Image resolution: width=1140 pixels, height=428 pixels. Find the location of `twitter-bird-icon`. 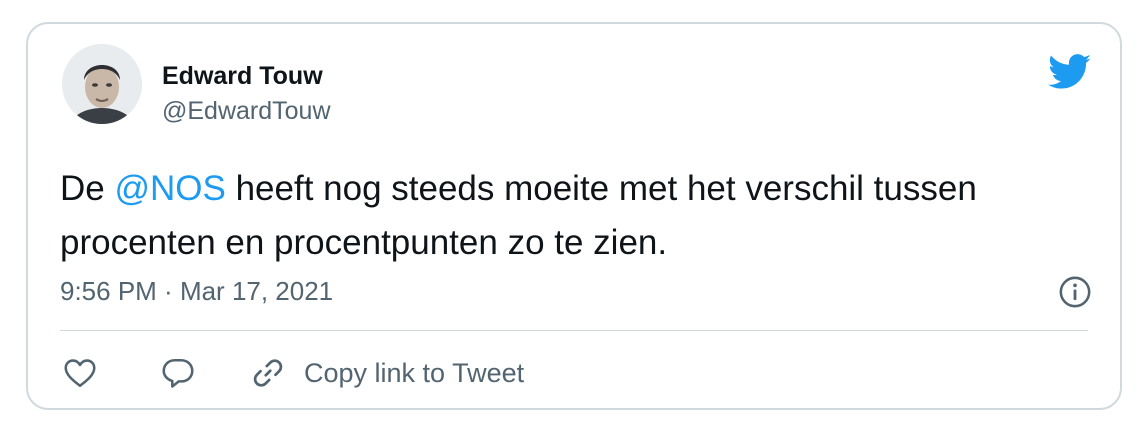

twitter-bird-icon is located at coordinates (1070, 72).